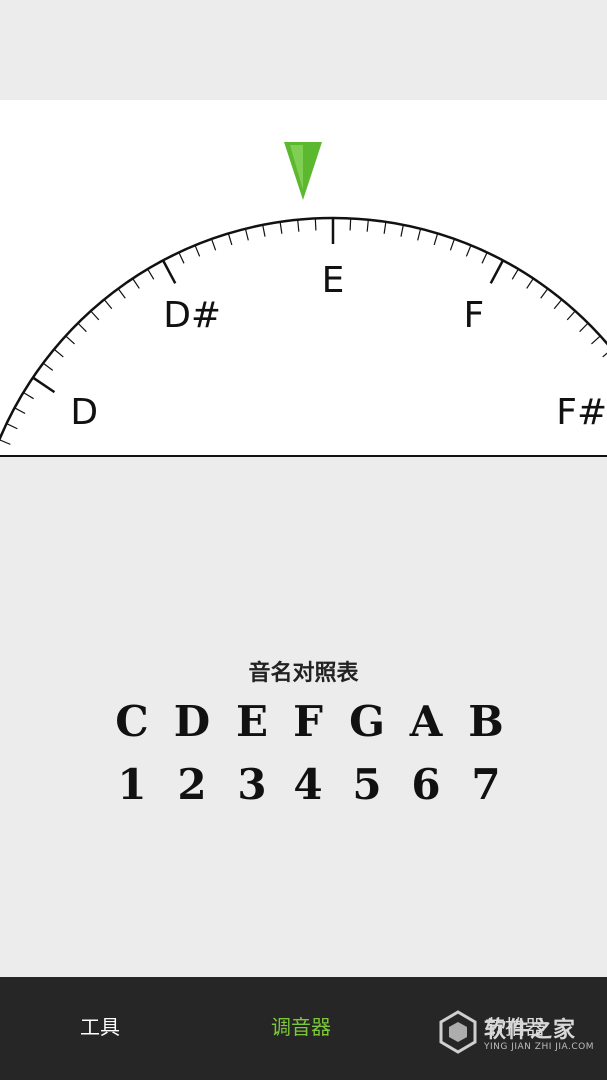 The image size is (607, 1080). Describe the element at coordinates (367, 721) in the screenshot. I see `note-letter: G` at that location.